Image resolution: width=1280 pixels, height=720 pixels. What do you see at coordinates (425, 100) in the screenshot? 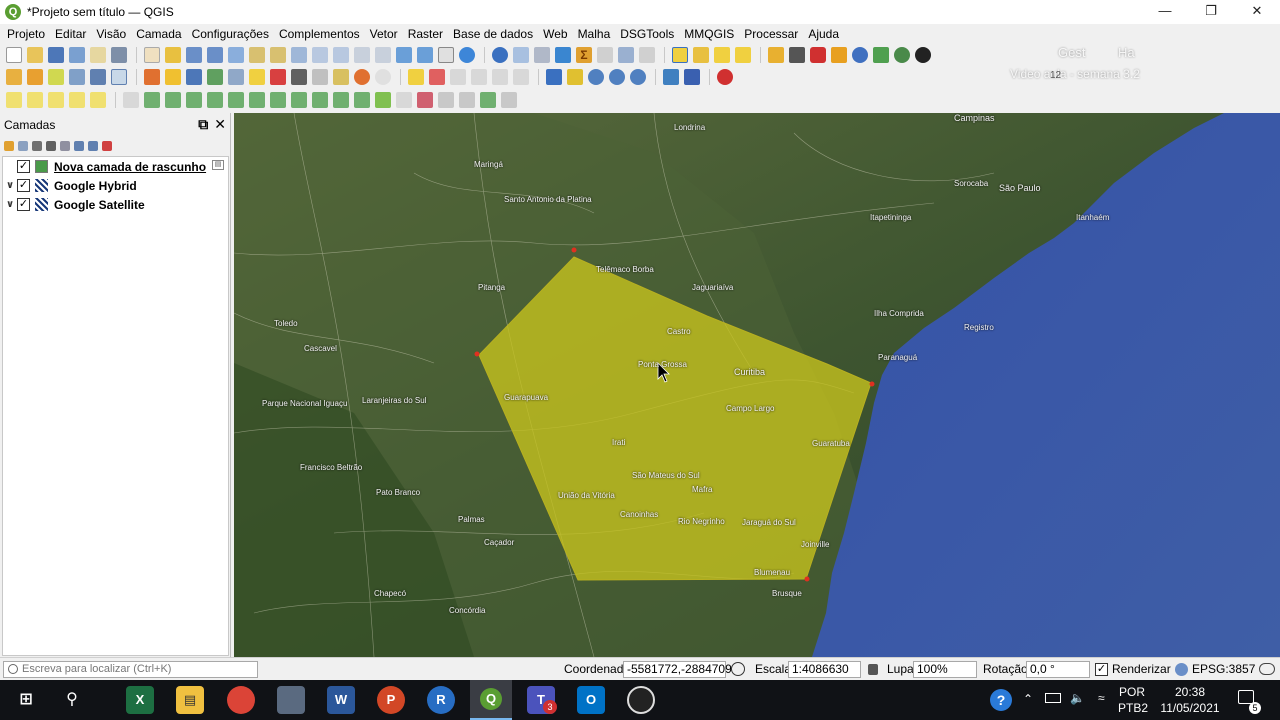
I see `split-parts-icon` at bounding box center [425, 100].